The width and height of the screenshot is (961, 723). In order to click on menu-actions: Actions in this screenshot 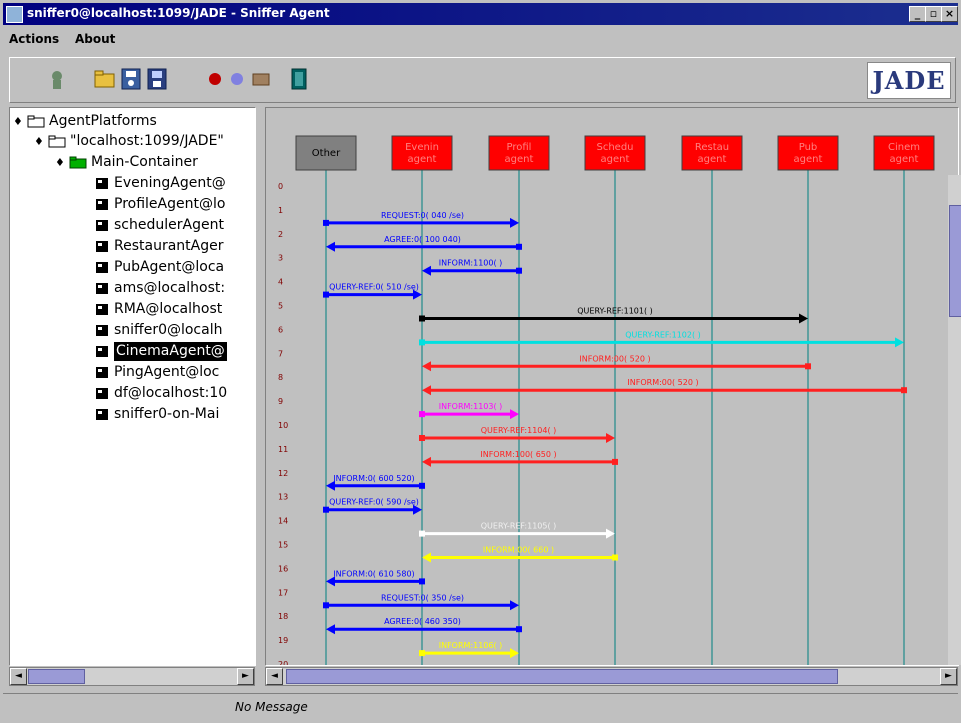, I will do `click(34, 39)`.